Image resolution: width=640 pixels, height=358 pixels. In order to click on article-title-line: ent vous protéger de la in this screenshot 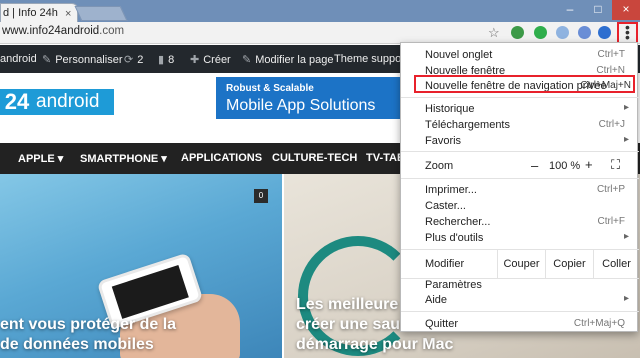, I will do `click(88, 324)`.